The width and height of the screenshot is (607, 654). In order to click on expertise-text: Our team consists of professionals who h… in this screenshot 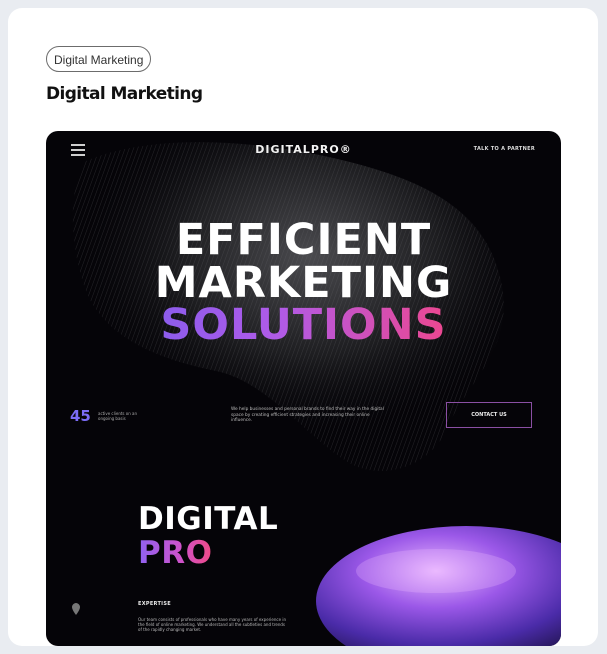, I will do `click(212, 624)`.